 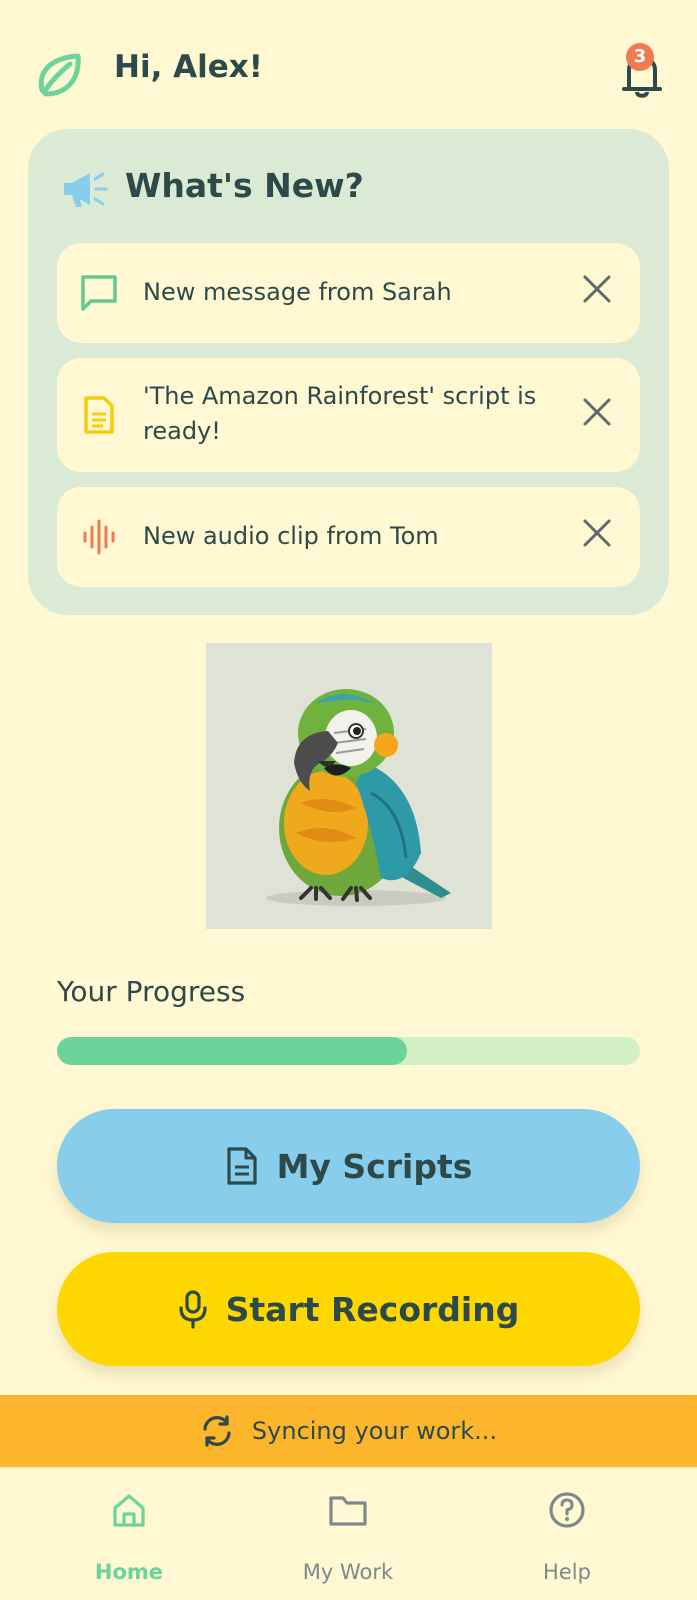 I want to click on notification-item: 'The Amazon Rainforest' script is ready!, so click(x=348, y=415).